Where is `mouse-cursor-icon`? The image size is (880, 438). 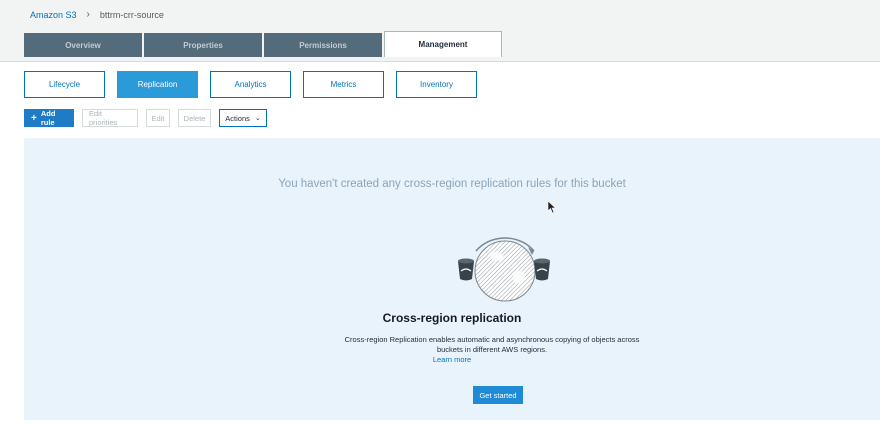 mouse-cursor-icon is located at coordinates (552, 207).